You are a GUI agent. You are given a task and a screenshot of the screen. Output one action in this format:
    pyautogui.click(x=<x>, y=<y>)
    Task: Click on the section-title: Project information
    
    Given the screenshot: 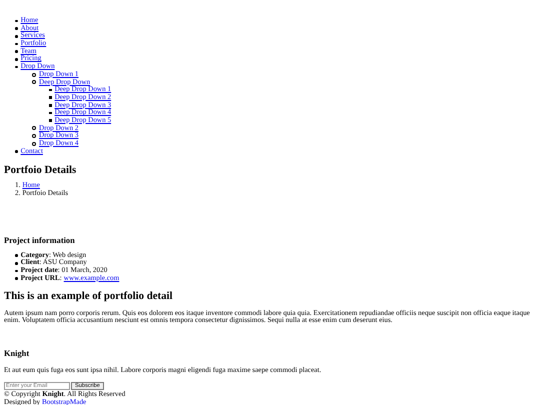 What is the action you would take?
    pyautogui.click(x=40, y=241)
    